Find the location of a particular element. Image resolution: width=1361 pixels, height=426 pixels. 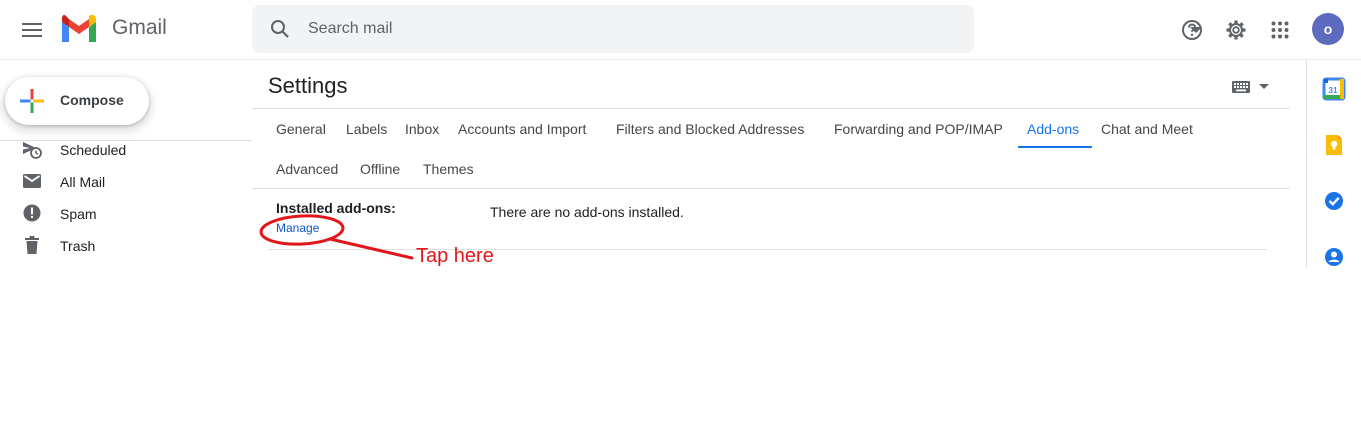

calendar-icon: 31 is located at coordinates (1334, 89).